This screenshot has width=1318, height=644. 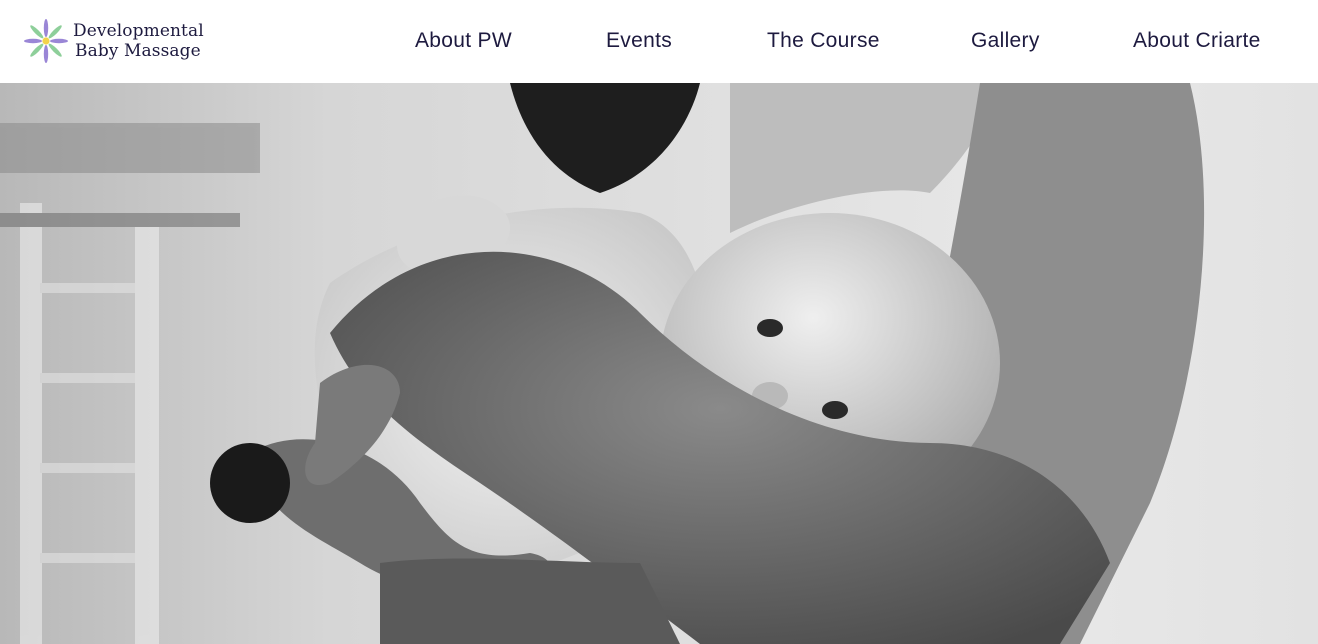 What do you see at coordinates (1197, 41) in the screenshot?
I see `nav-link-about-criarte: About Criarte` at bounding box center [1197, 41].